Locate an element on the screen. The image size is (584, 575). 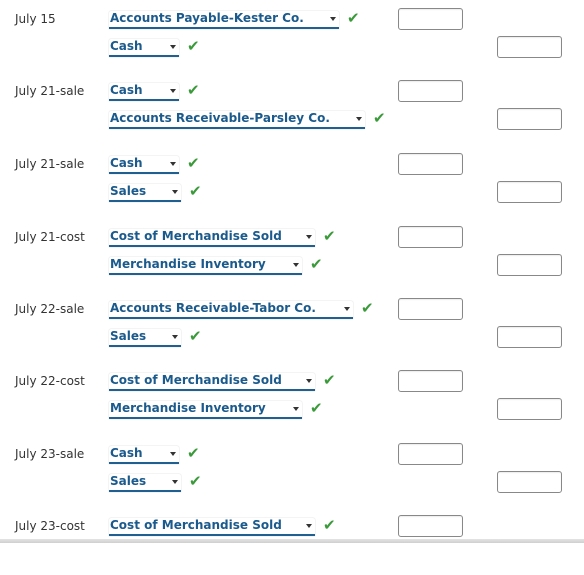
debit-account-select: Accounts Payable-Kester Co. is located at coordinates (224, 20).